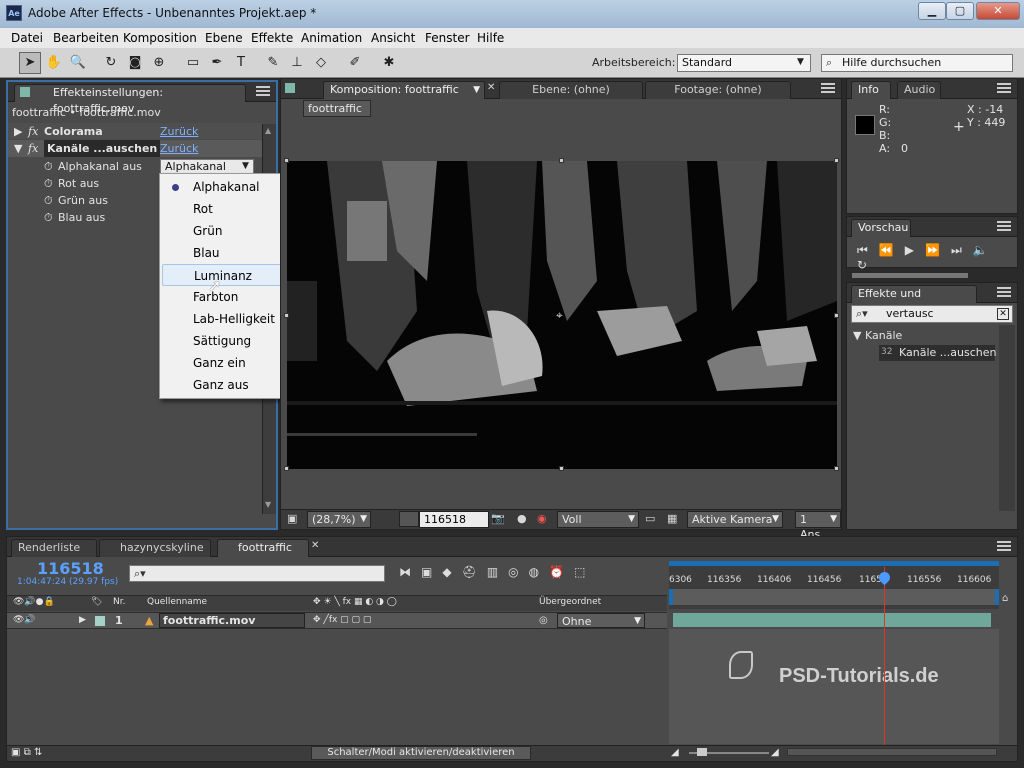  I want to click on reset-colorama-link: Zurück, so click(179, 131).